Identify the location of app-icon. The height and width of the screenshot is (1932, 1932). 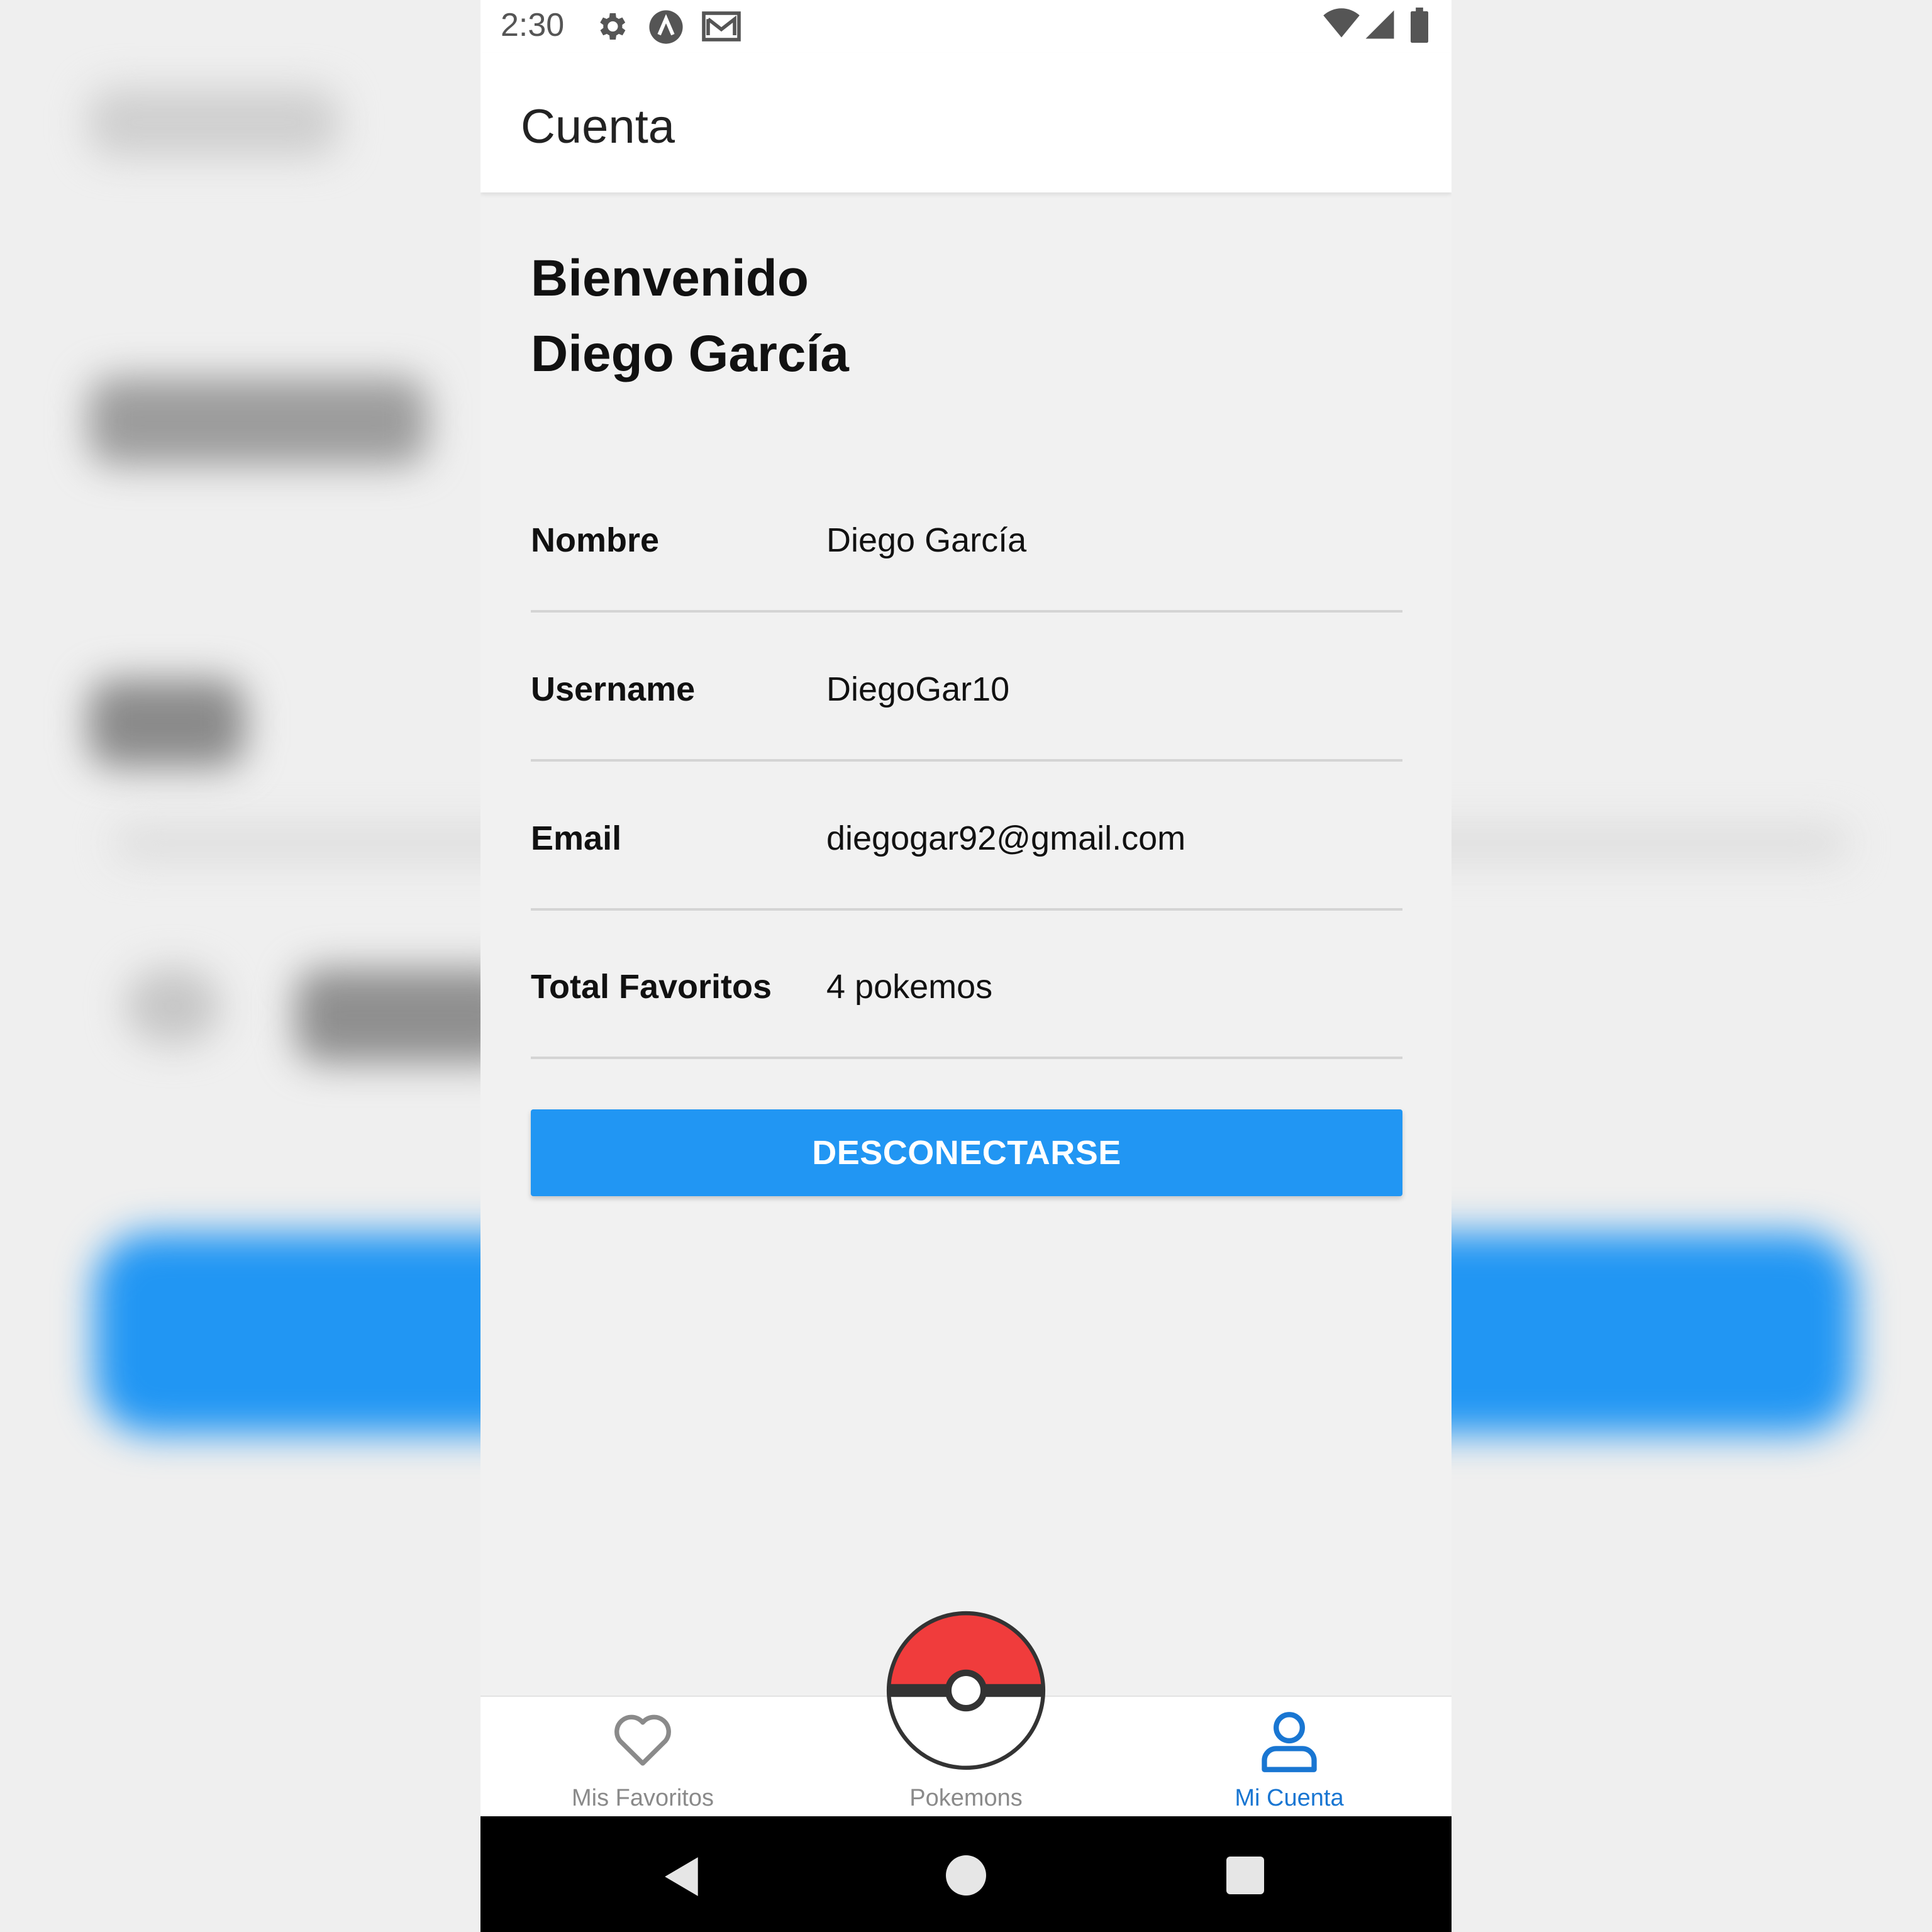
(666, 28).